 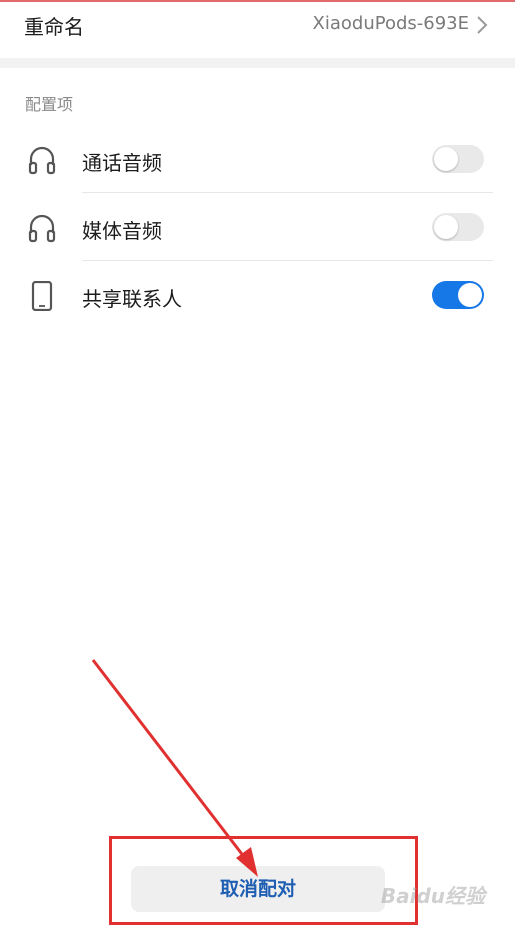 I want to click on setting-item-label: 媒体音频, so click(x=122, y=231).